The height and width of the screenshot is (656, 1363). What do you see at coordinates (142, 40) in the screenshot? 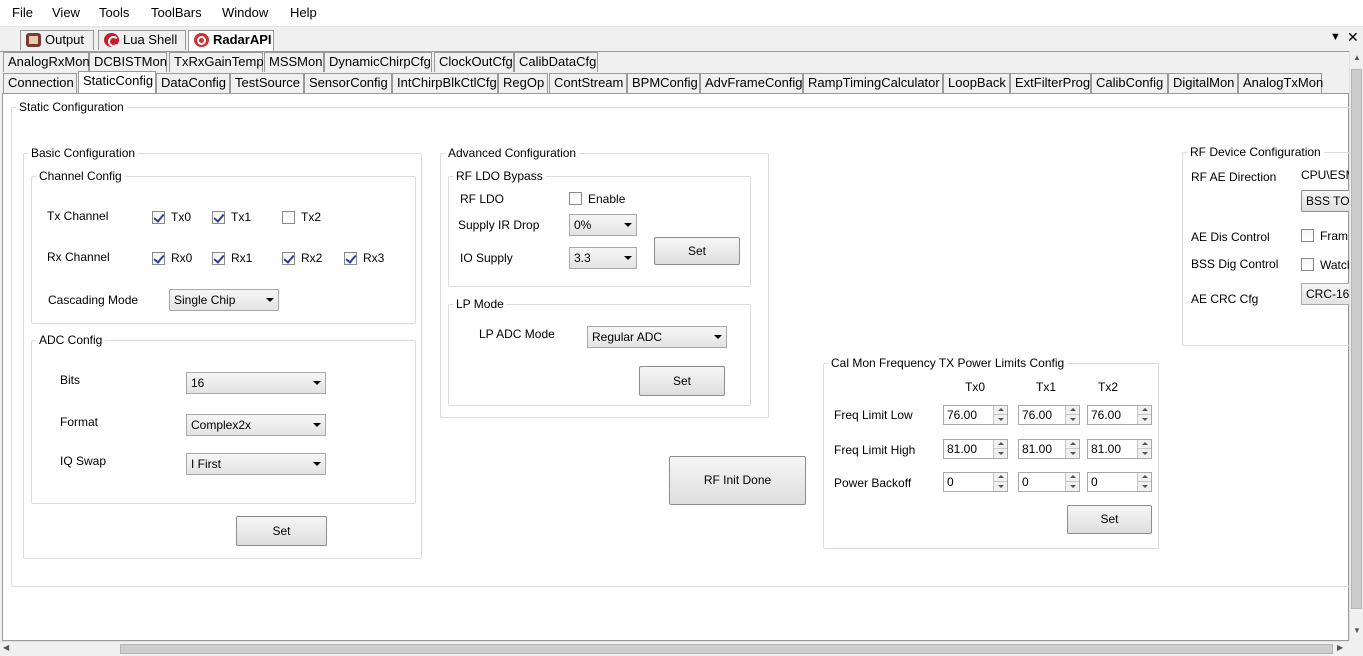
I see `doc-tab-lua-shell: Lua Shell` at bounding box center [142, 40].